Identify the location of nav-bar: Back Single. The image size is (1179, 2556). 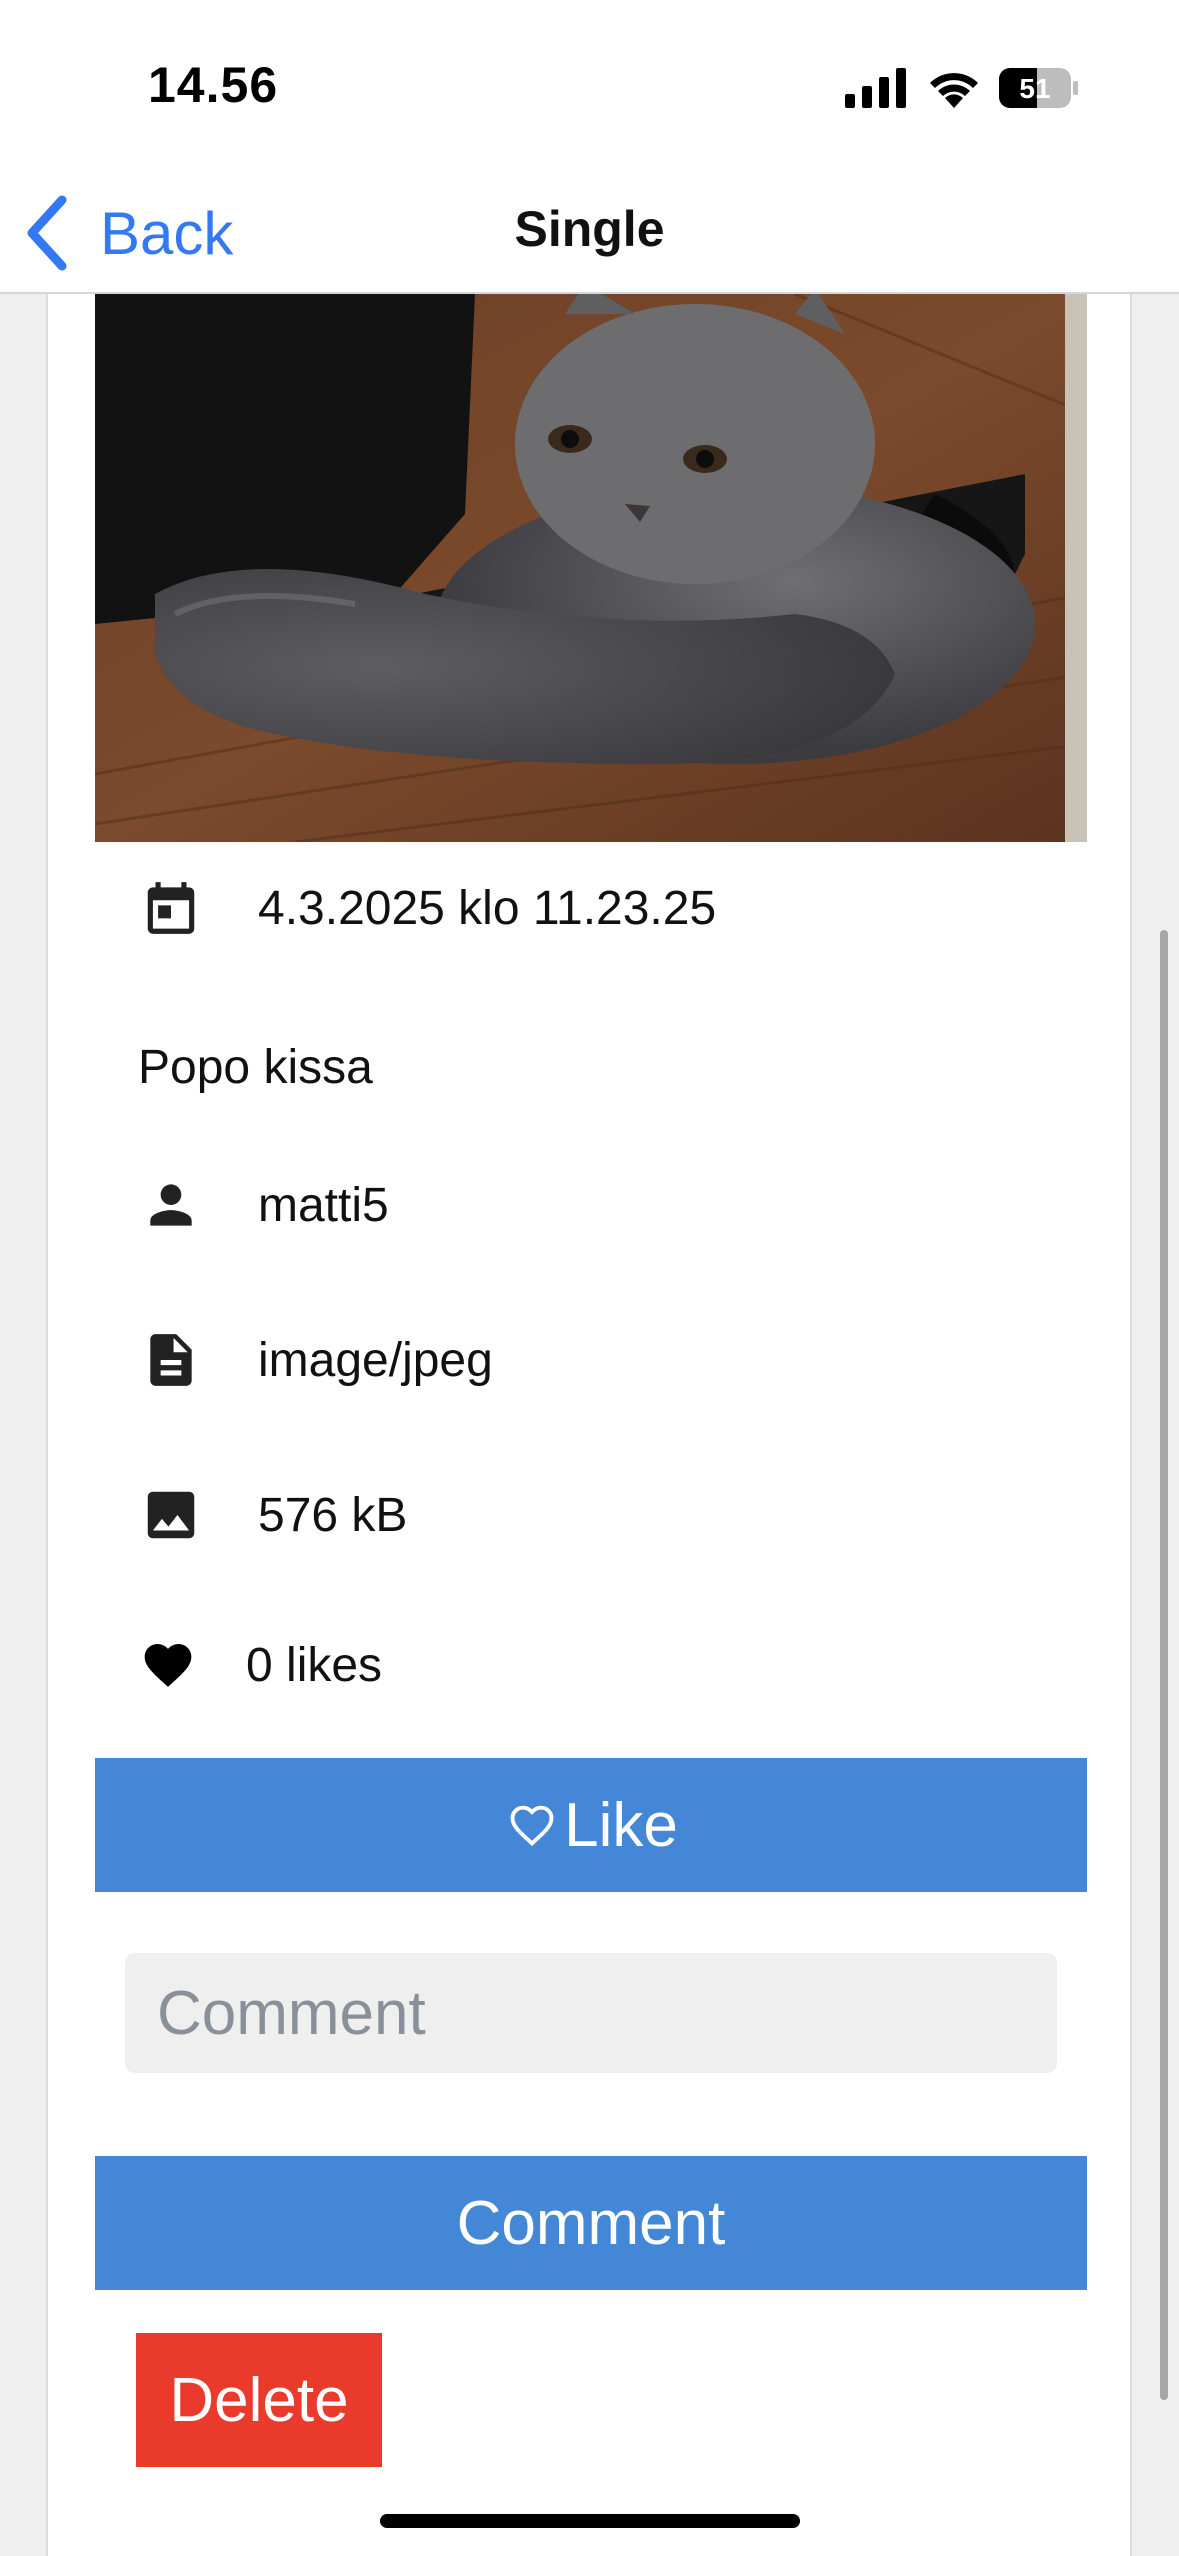
(589, 232).